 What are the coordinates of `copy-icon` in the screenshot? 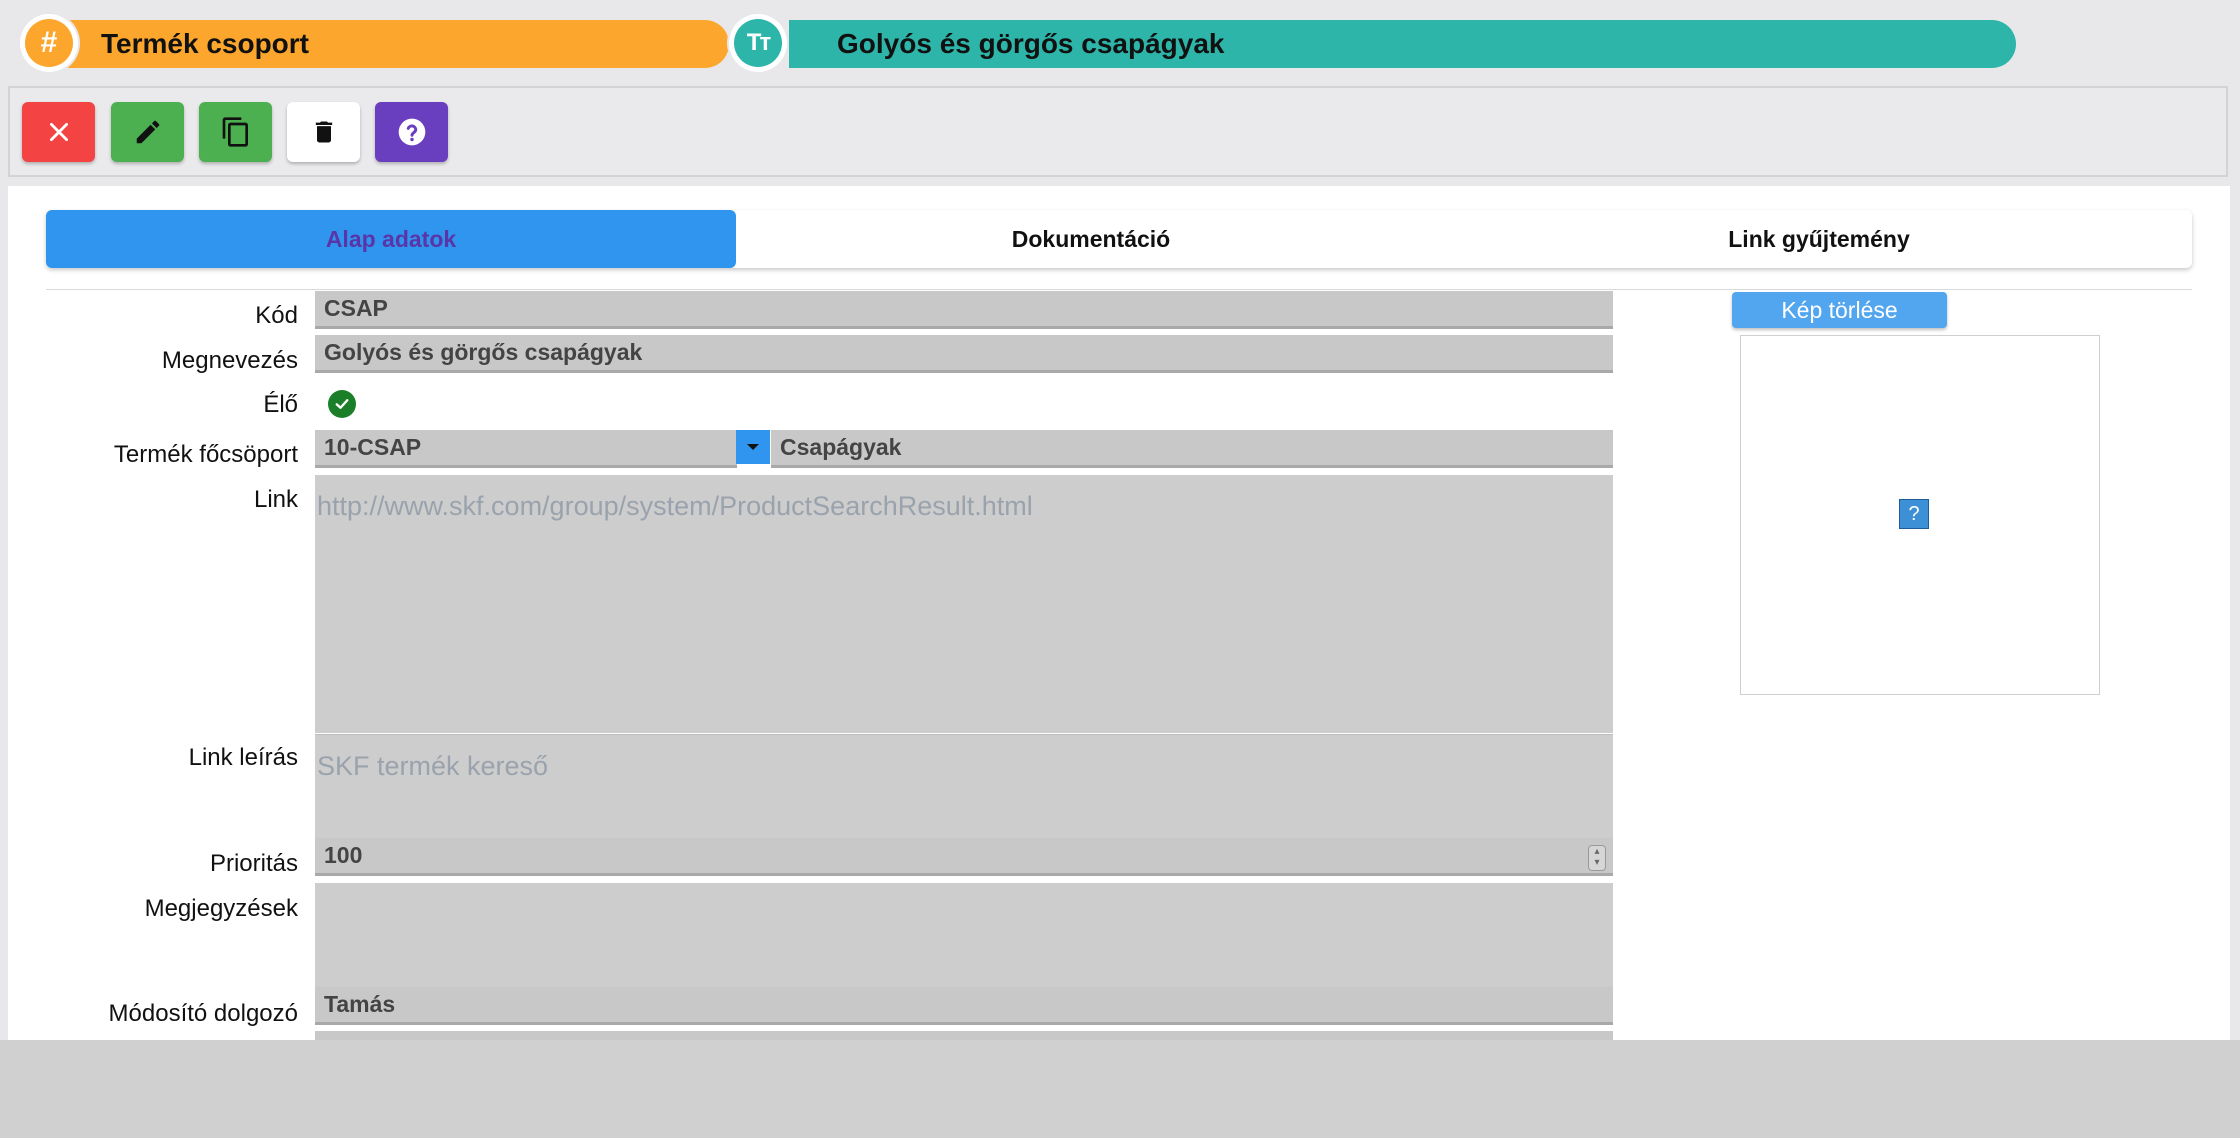 It's located at (235, 132).